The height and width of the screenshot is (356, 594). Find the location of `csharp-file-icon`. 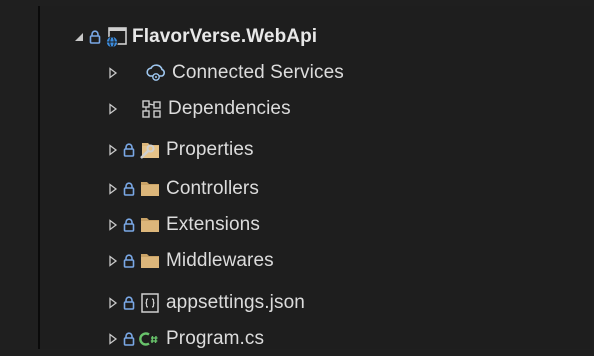

csharp-file-icon is located at coordinates (150, 339).